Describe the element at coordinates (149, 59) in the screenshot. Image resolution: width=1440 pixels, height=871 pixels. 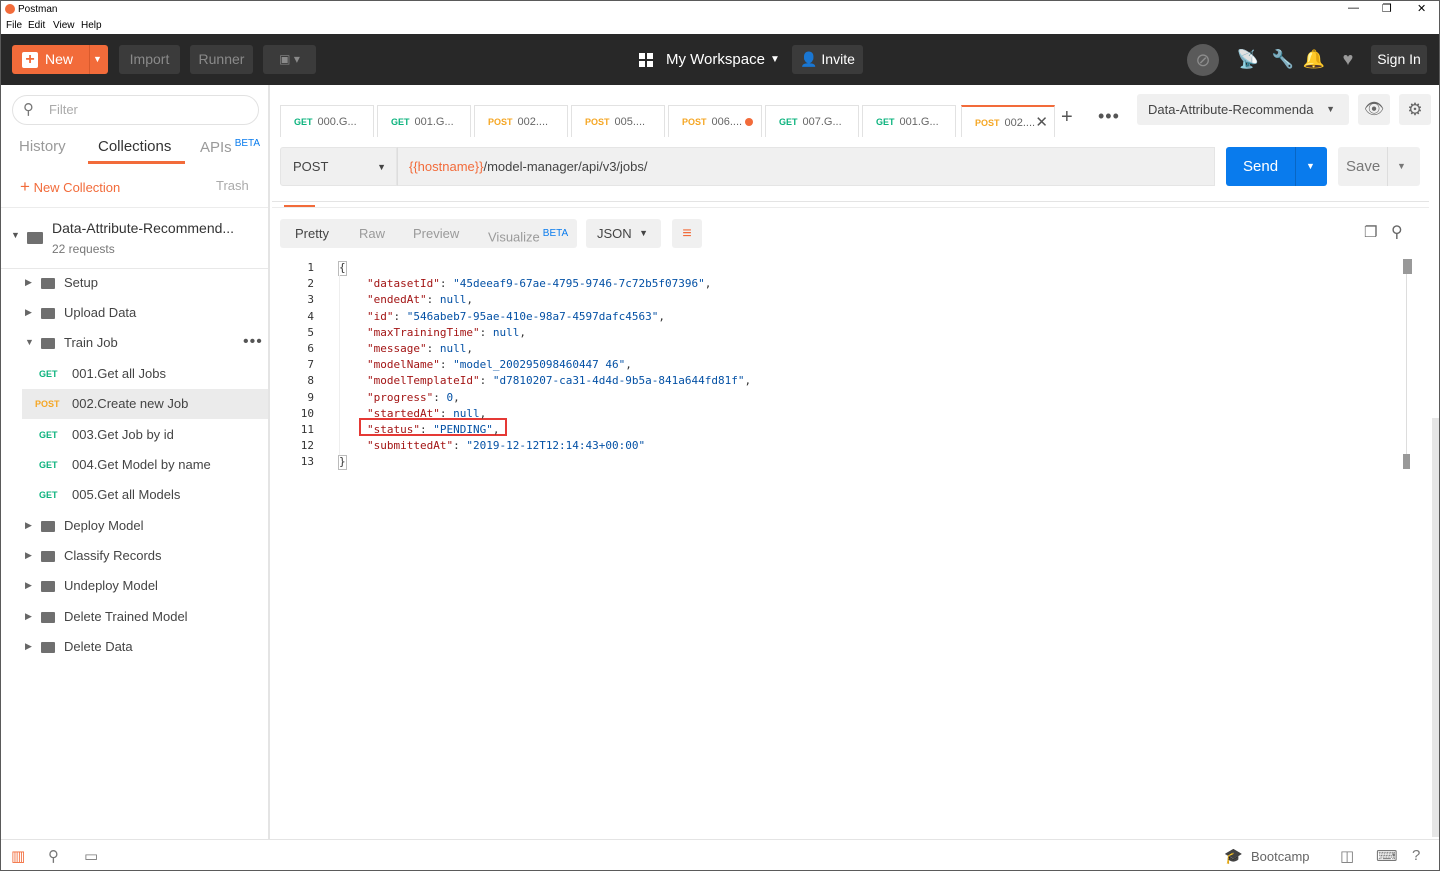
I see `import-button: Import` at that location.